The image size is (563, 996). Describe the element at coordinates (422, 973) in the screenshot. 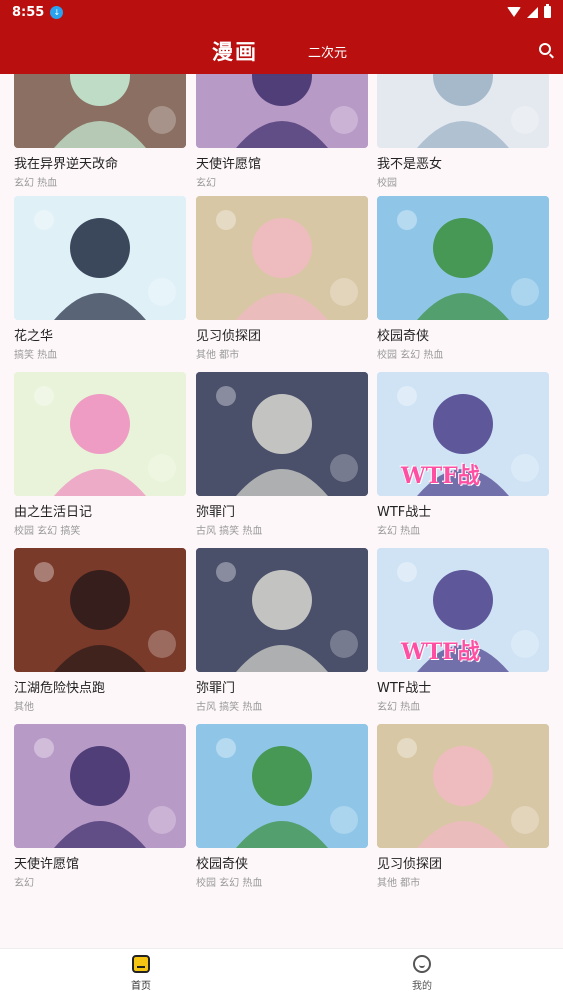

I see `nav-mine: 我的` at that location.